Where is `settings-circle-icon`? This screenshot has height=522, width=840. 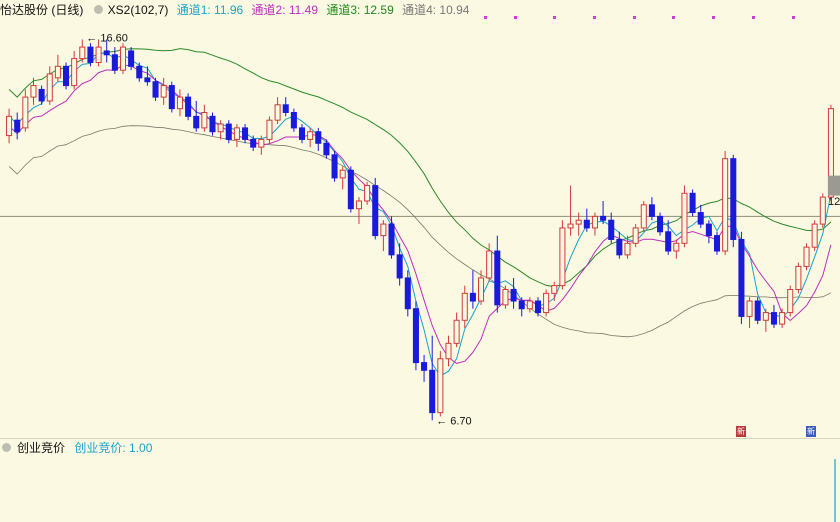 settings-circle-icon is located at coordinates (98, 10).